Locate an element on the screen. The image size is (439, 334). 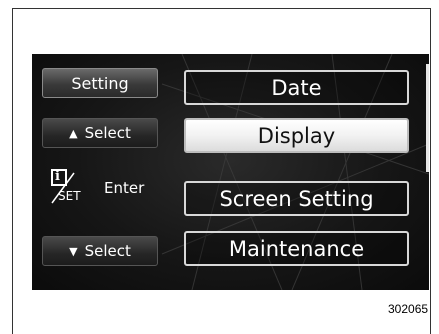
menu-item-maintenance: Maintenance is located at coordinates (296, 248).